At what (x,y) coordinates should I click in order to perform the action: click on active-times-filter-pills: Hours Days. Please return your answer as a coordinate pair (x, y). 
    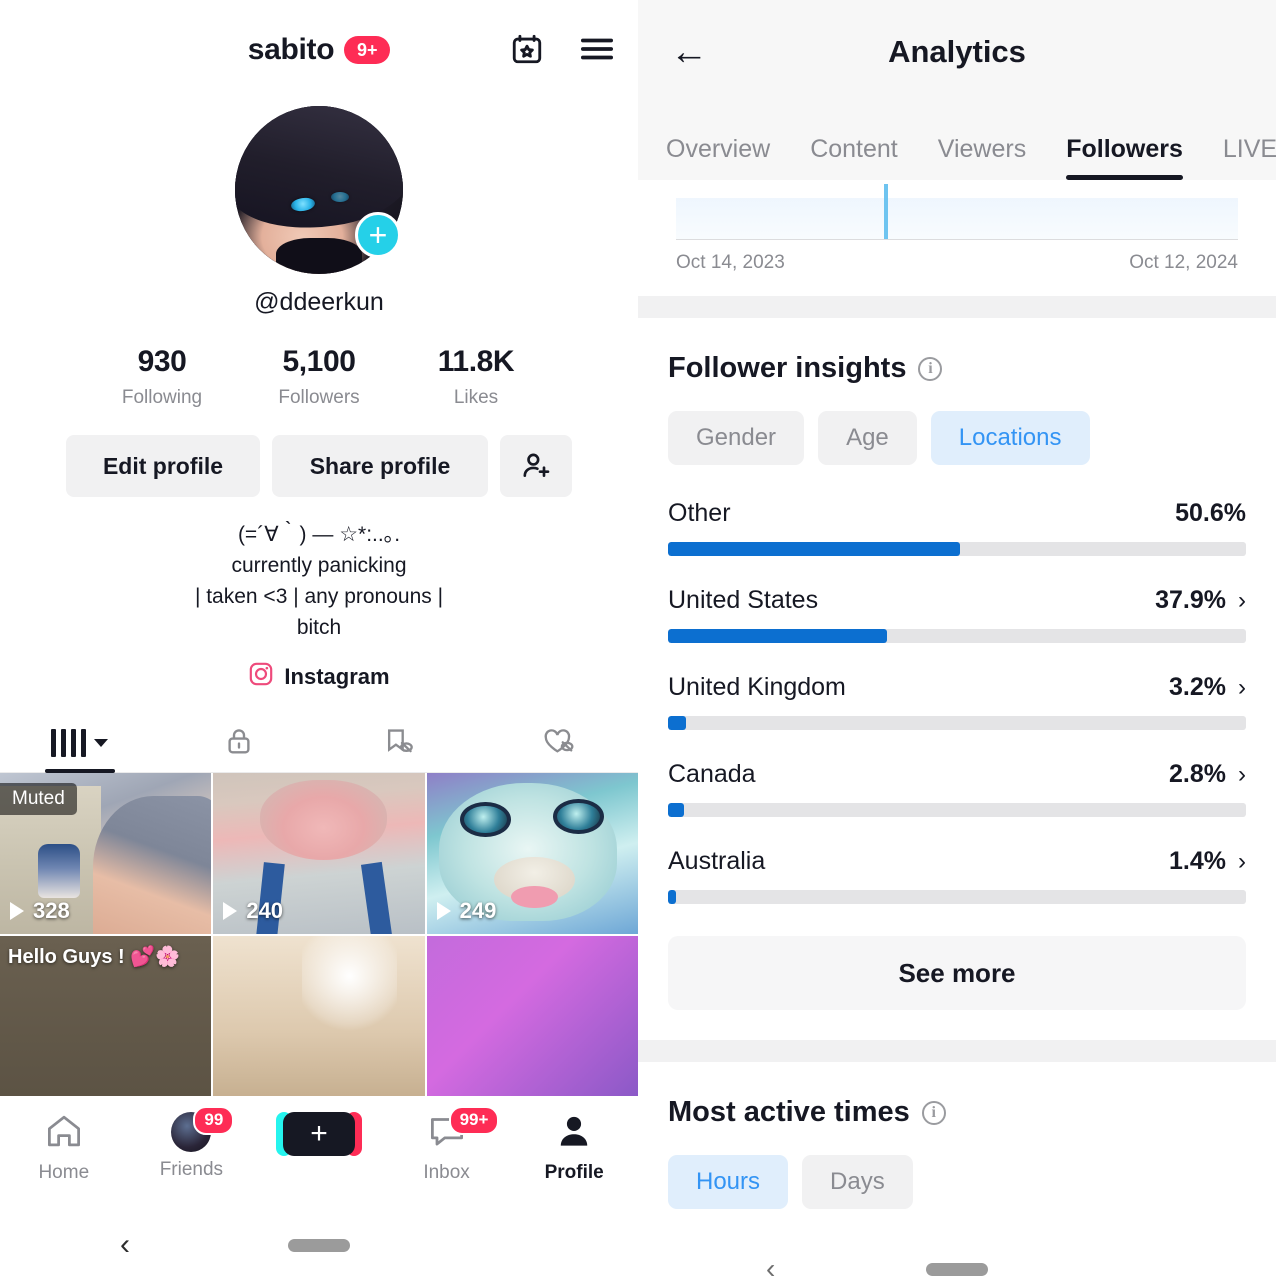
    Looking at the image, I should click on (957, 1182).